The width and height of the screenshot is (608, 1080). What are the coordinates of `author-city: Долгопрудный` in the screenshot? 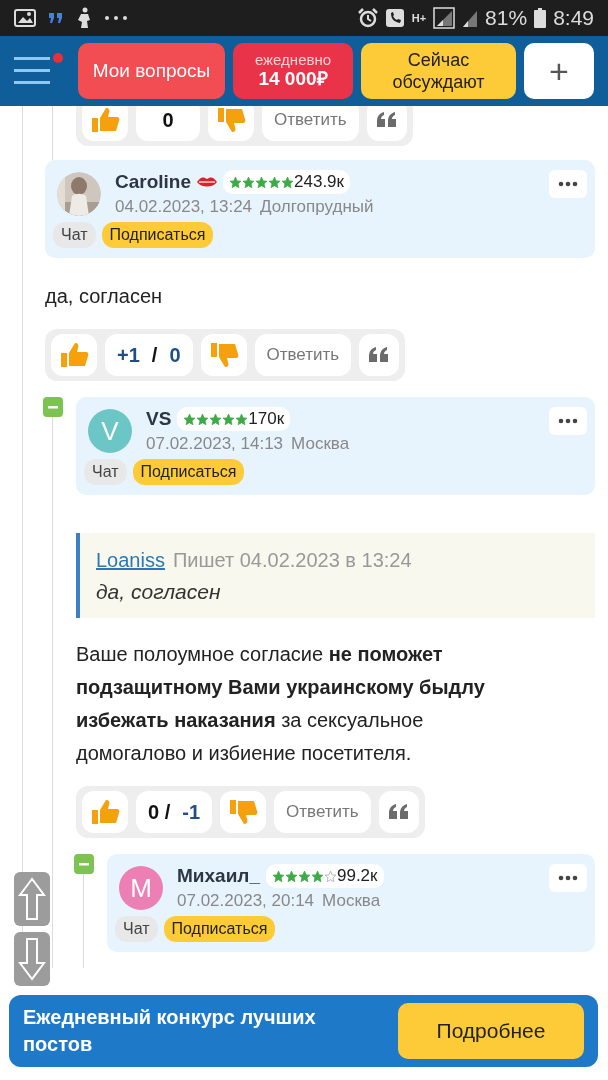 It's located at (317, 206).